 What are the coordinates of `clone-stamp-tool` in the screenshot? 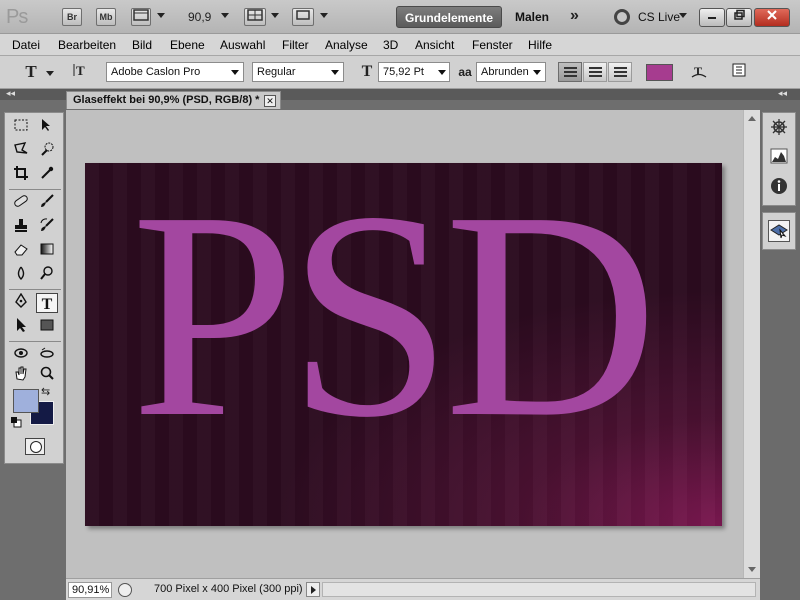 It's located at (21, 227).